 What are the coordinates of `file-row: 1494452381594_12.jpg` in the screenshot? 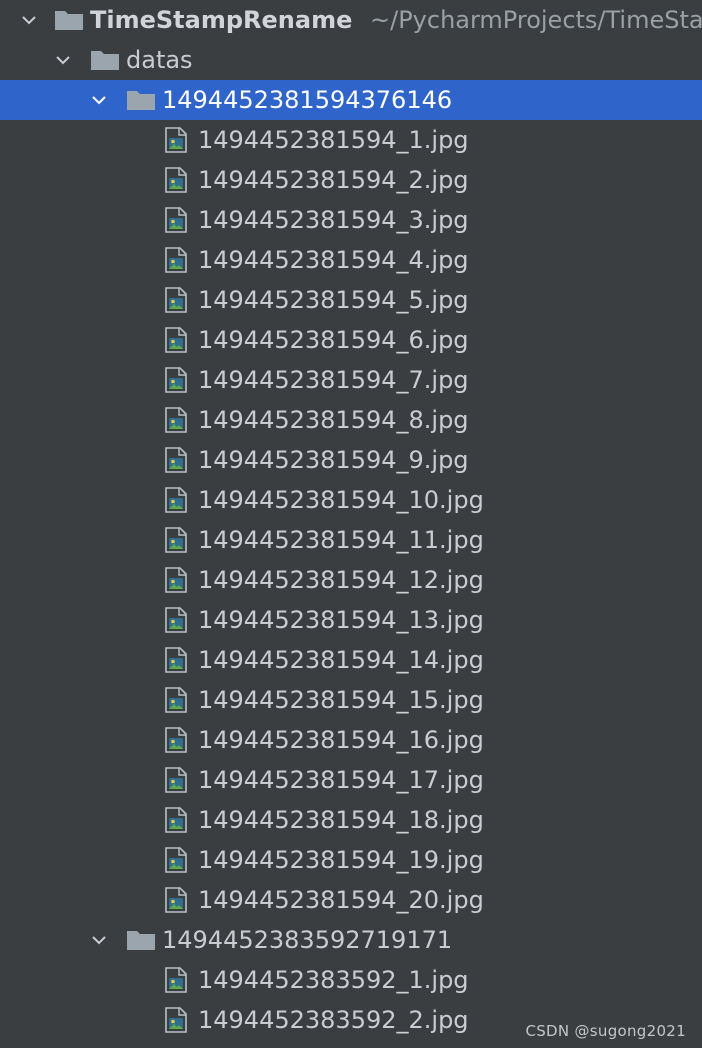 It's located at (351, 580).